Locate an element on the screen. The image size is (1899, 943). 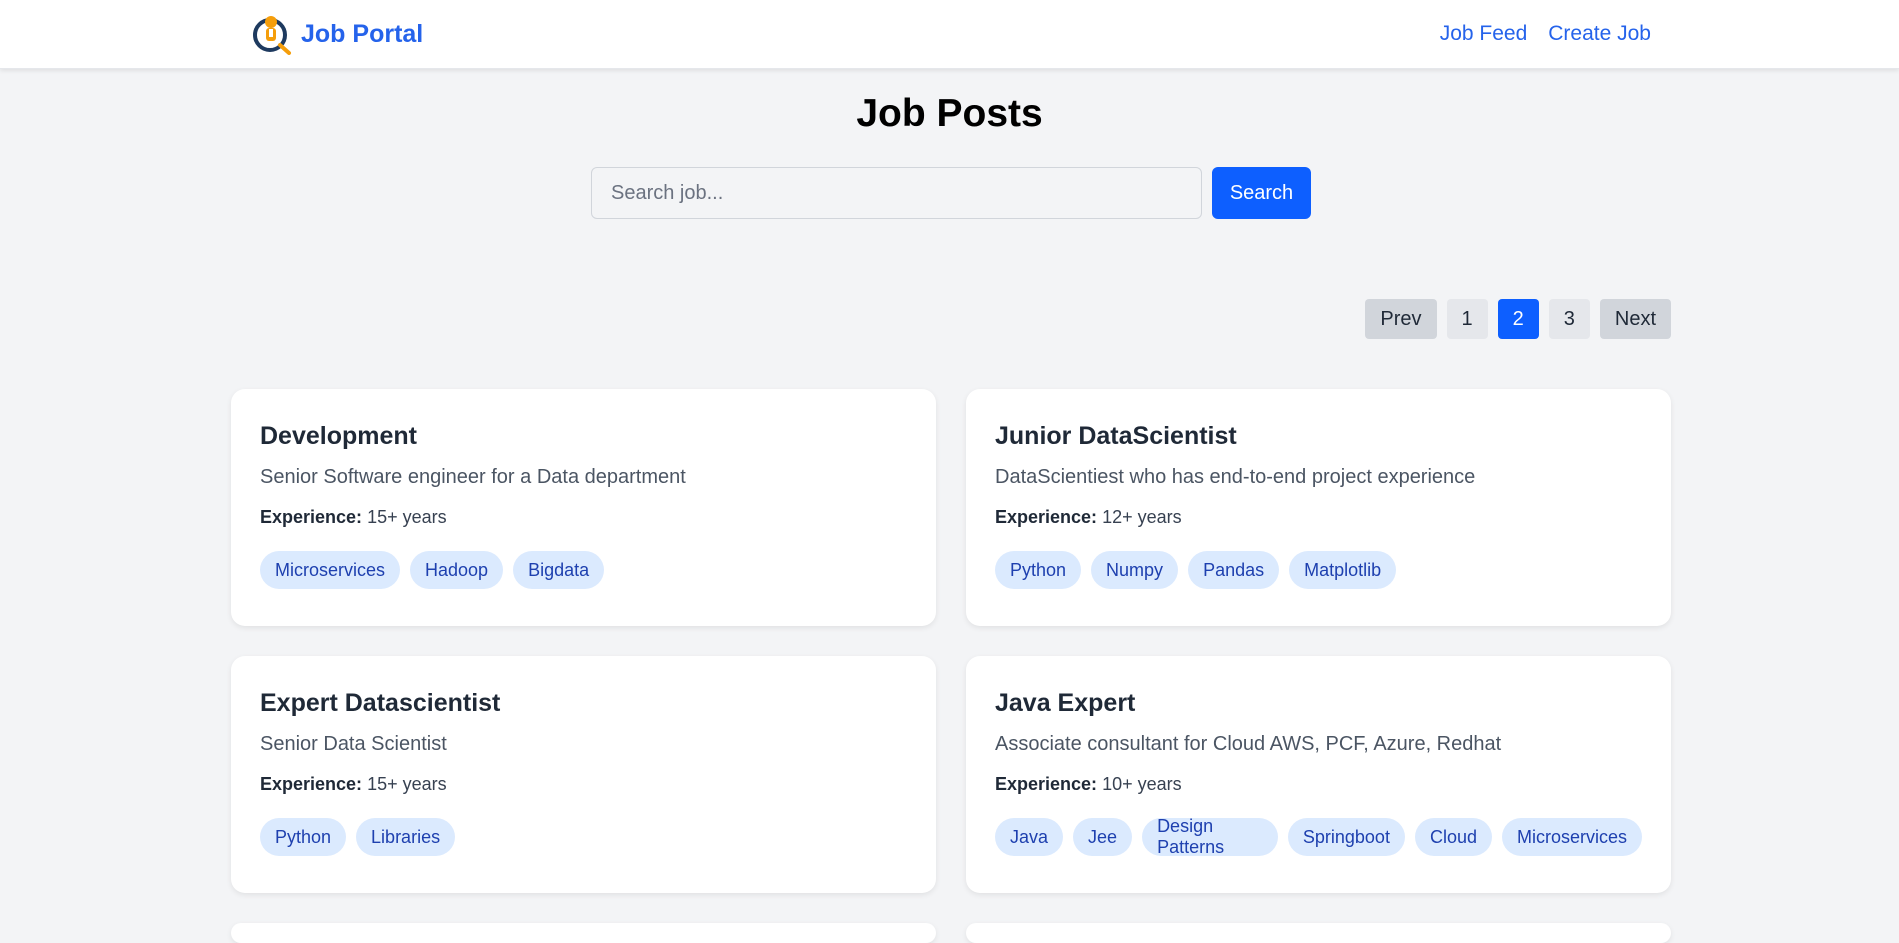
job-title: Junior DataScientist is located at coordinates (1116, 436).